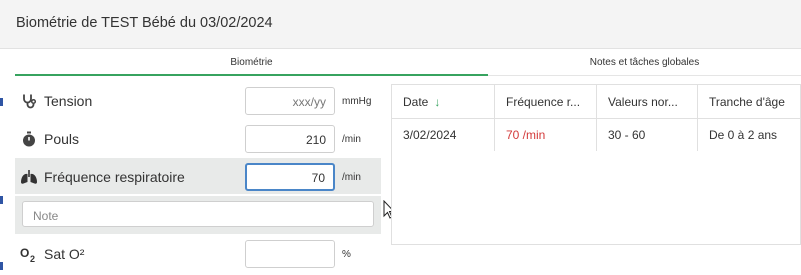 This screenshot has height=275, width=801. I want to click on tab-biometrie: Biométrie, so click(251, 62).